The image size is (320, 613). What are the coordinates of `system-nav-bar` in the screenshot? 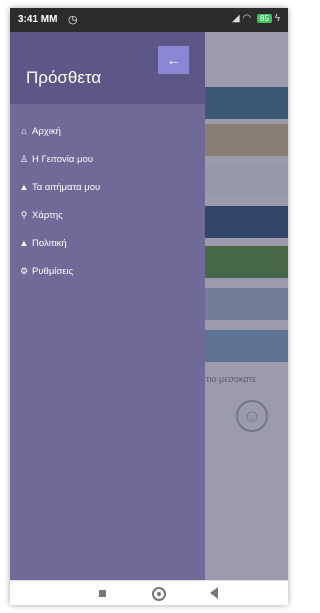 It's located at (149, 592).